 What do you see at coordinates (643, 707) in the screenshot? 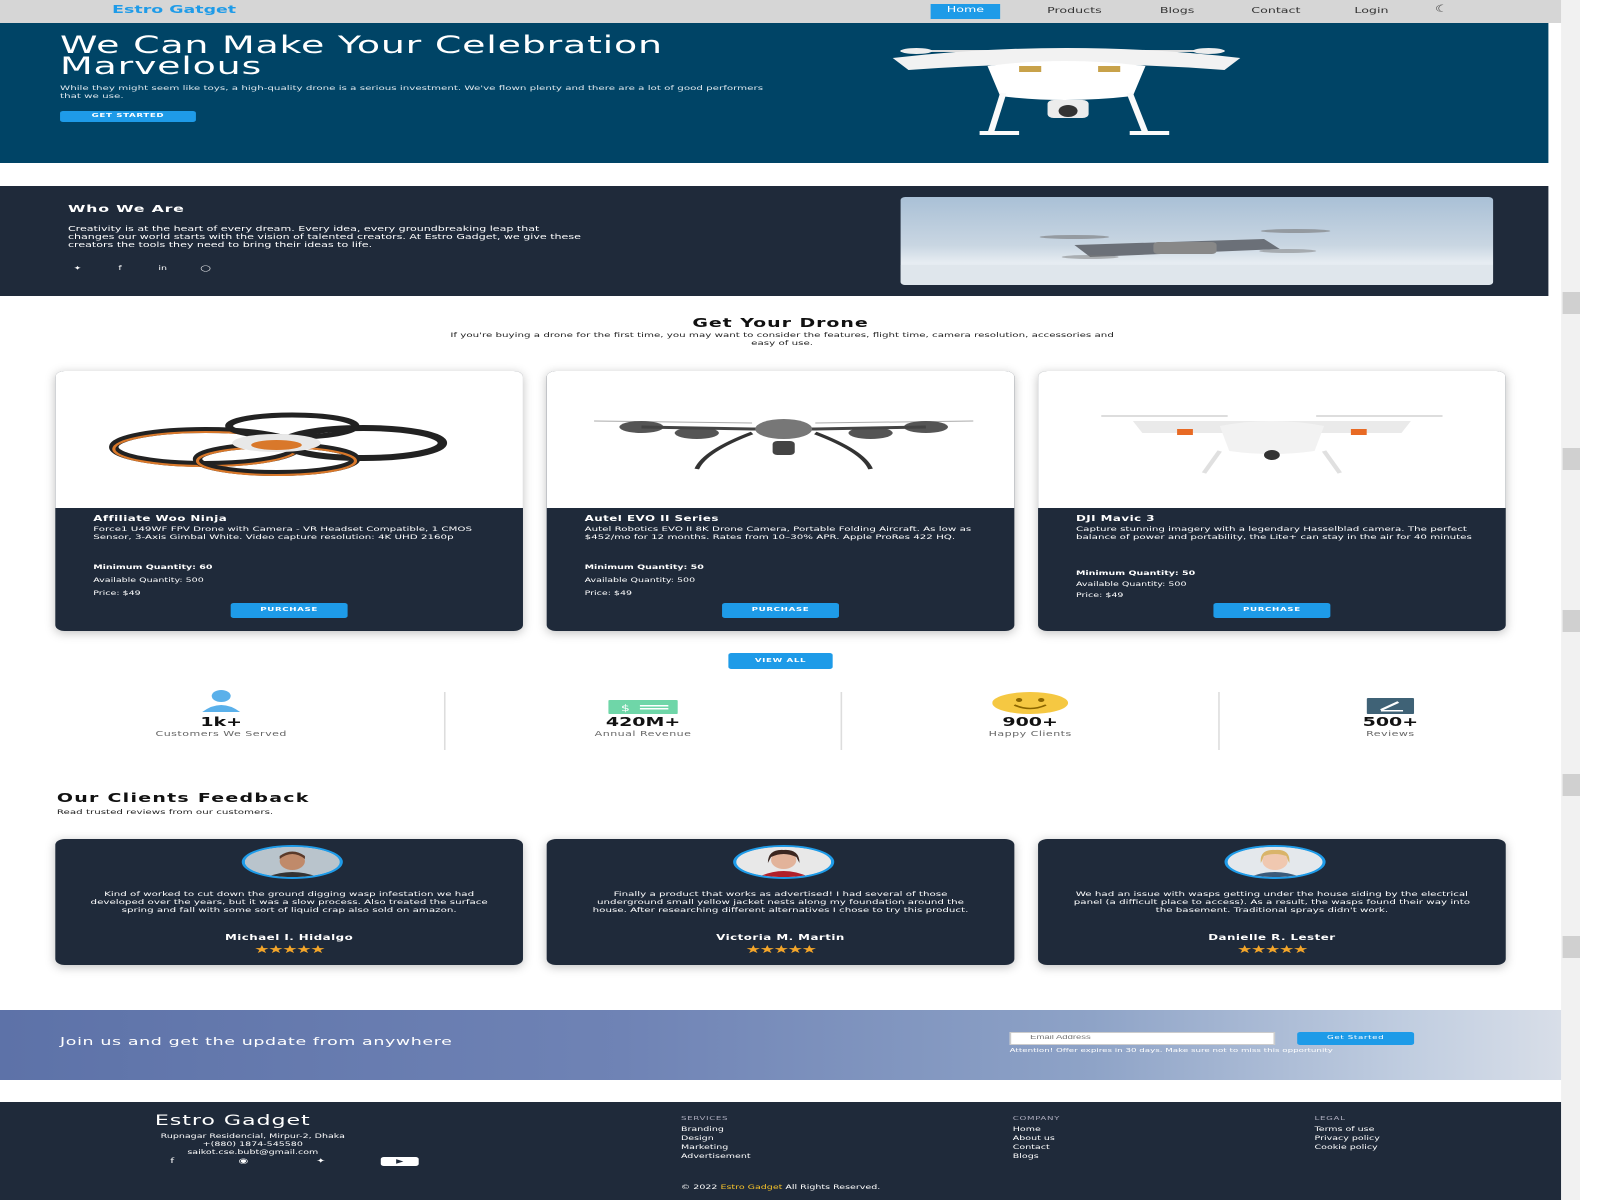
I see `money-icon: $` at bounding box center [643, 707].